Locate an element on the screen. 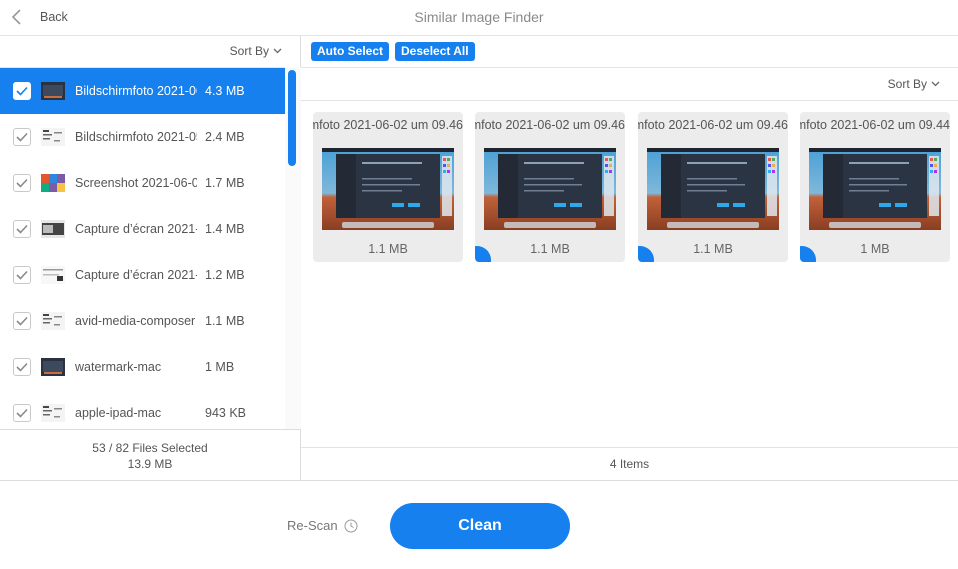  file-row: Capture d’écran 2021-0 1.4 MB is located at coordinates (142, 229).